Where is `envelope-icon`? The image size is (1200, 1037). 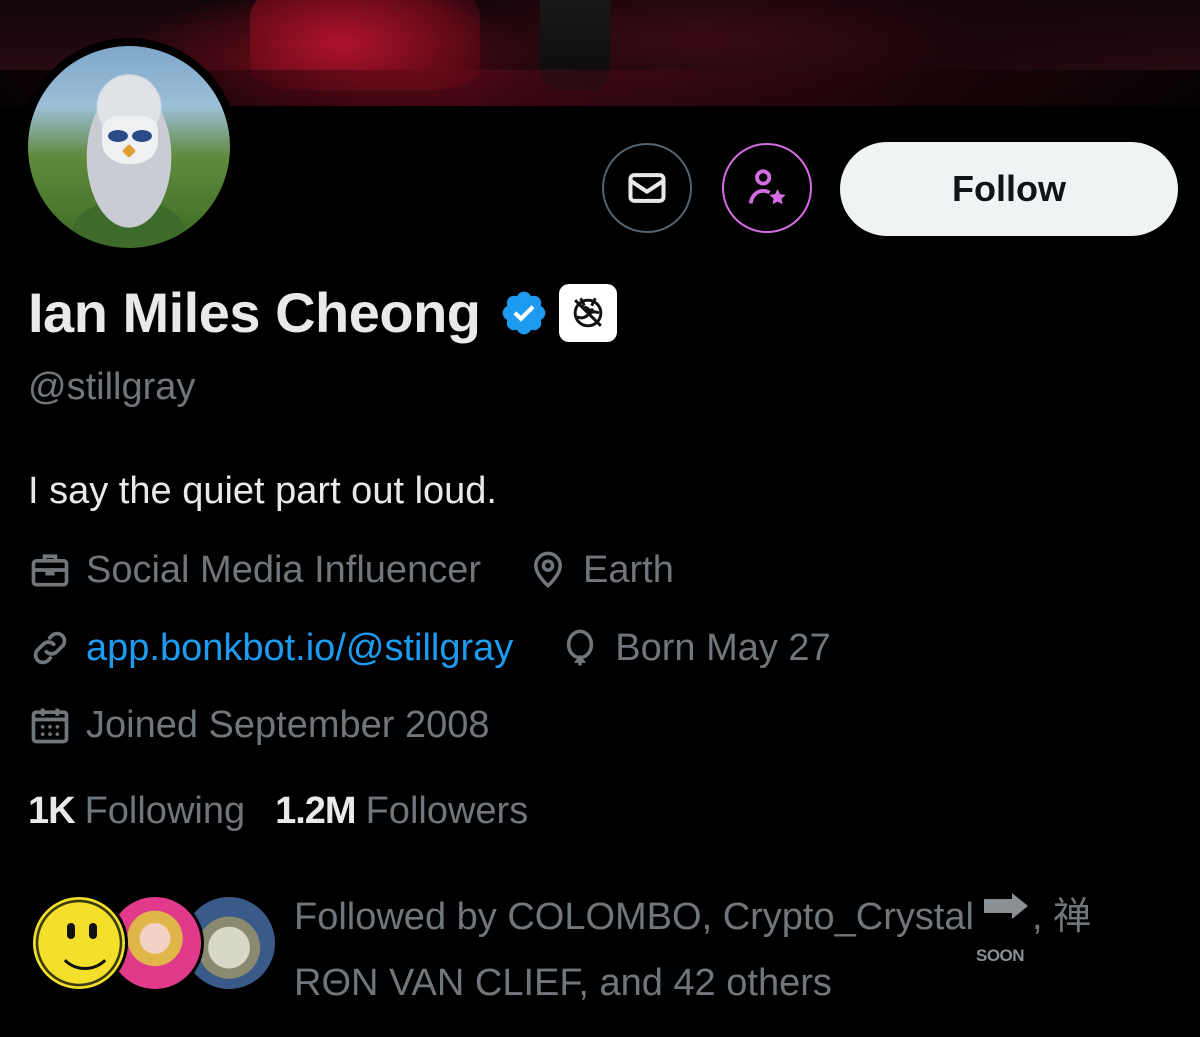
envelope-icon is located at coordinates (647, 188).